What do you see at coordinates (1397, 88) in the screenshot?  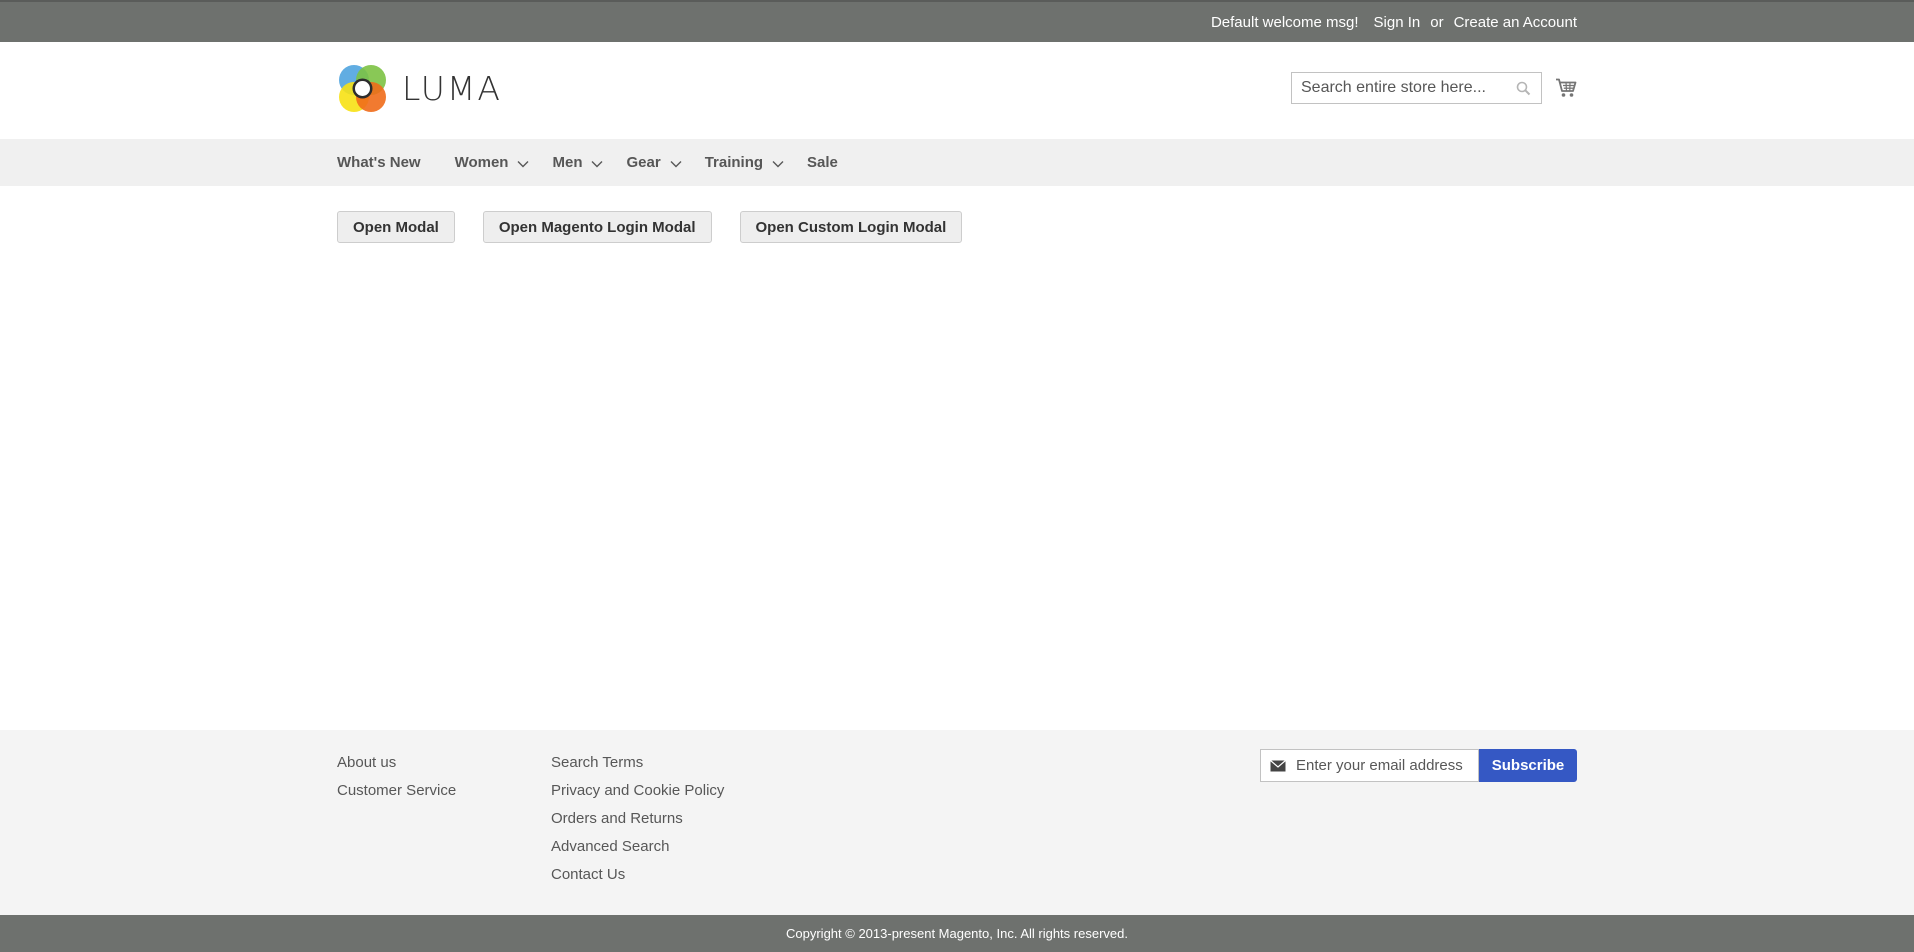 I see `search-input` at bounding box center [1397, 88].